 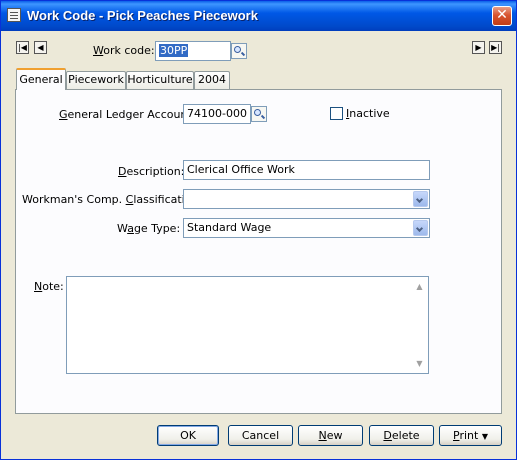 I want to click on last-record-button: ▶|, so click(x=495, y=47).